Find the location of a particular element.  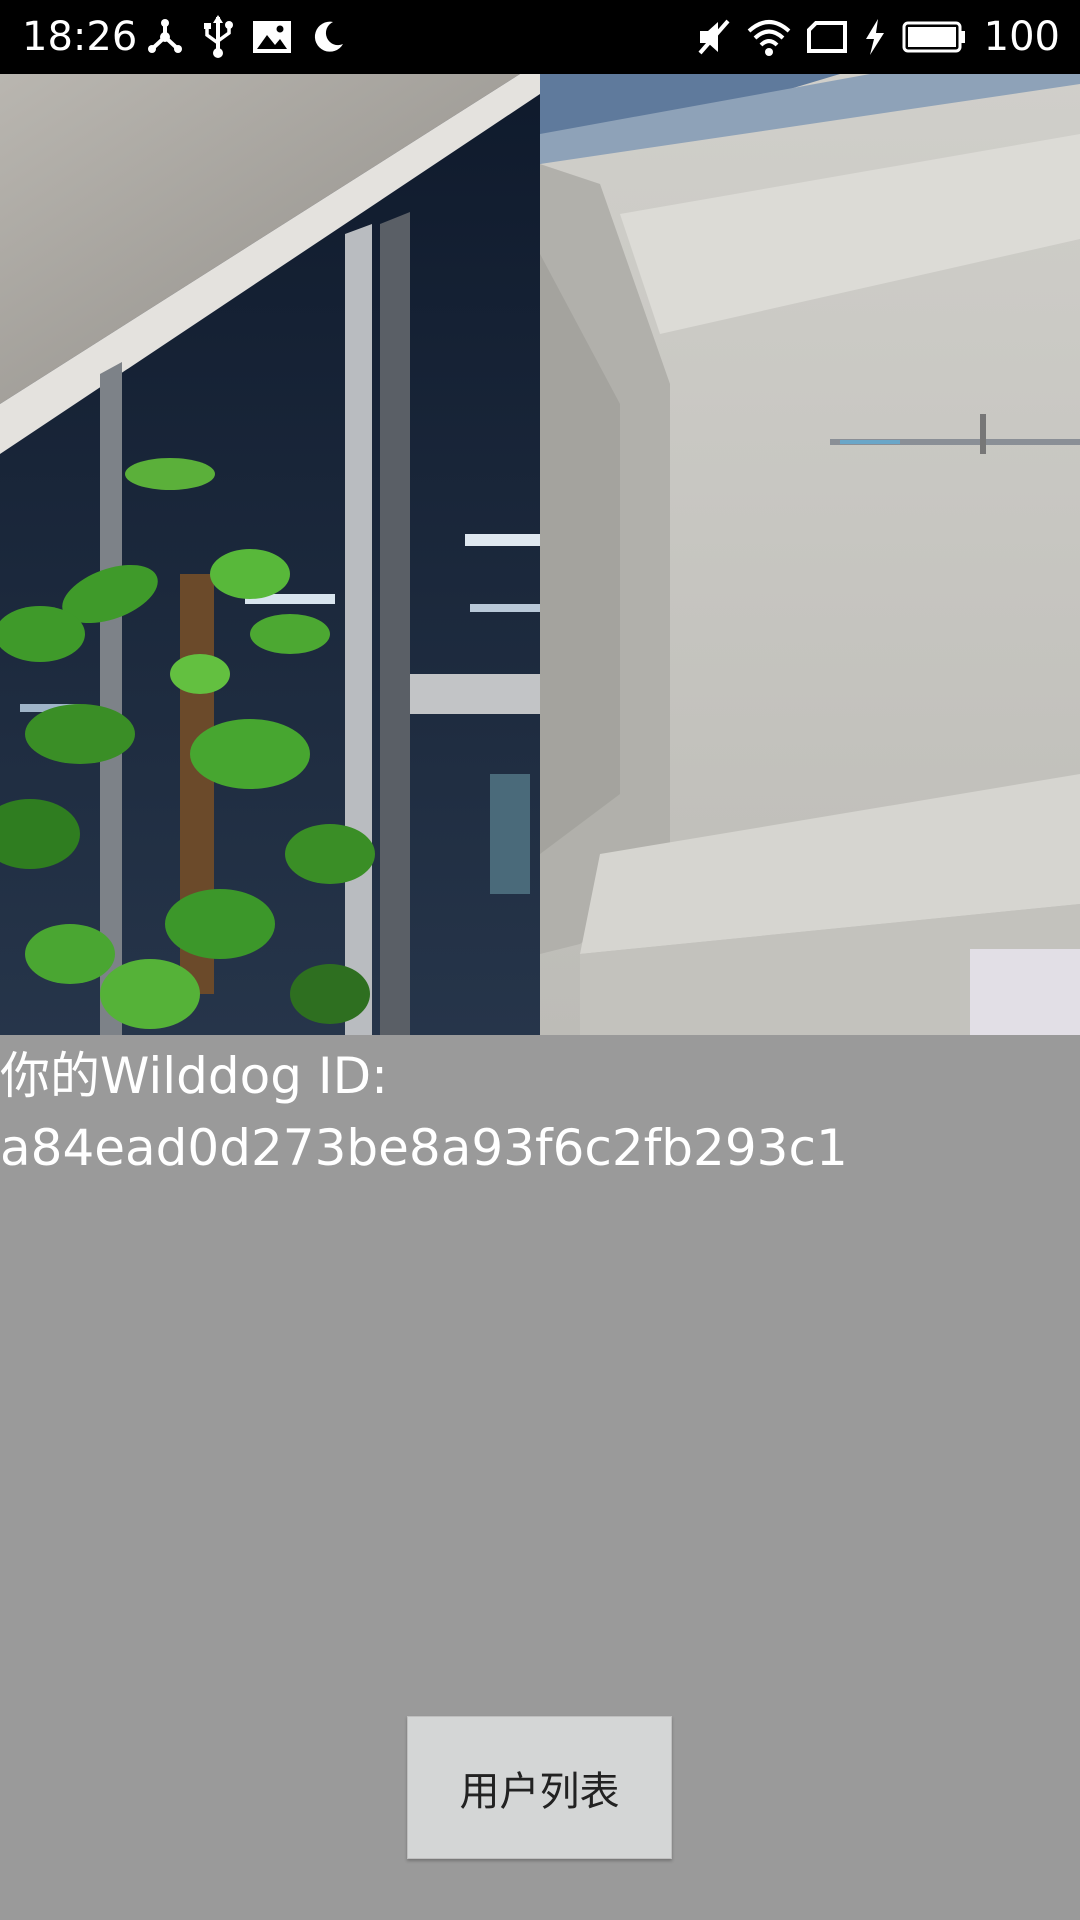

battery-icon is located at coordinates (934, 37).